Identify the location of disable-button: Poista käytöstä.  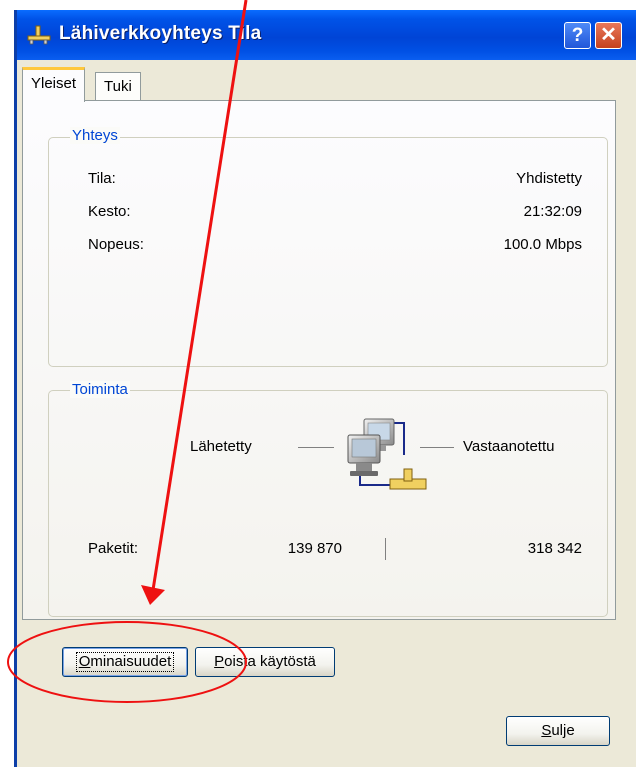
(265, 662).